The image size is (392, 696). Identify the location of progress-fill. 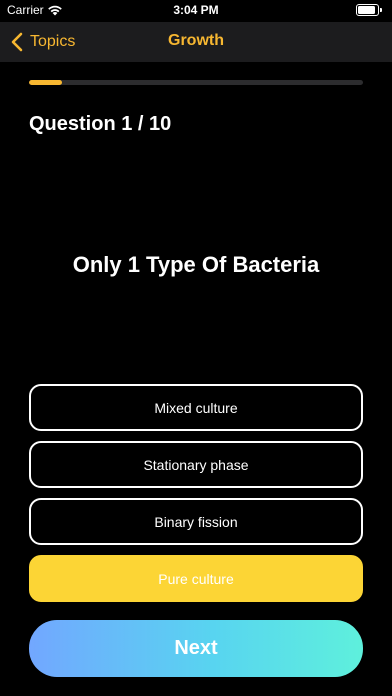
(46, 82).